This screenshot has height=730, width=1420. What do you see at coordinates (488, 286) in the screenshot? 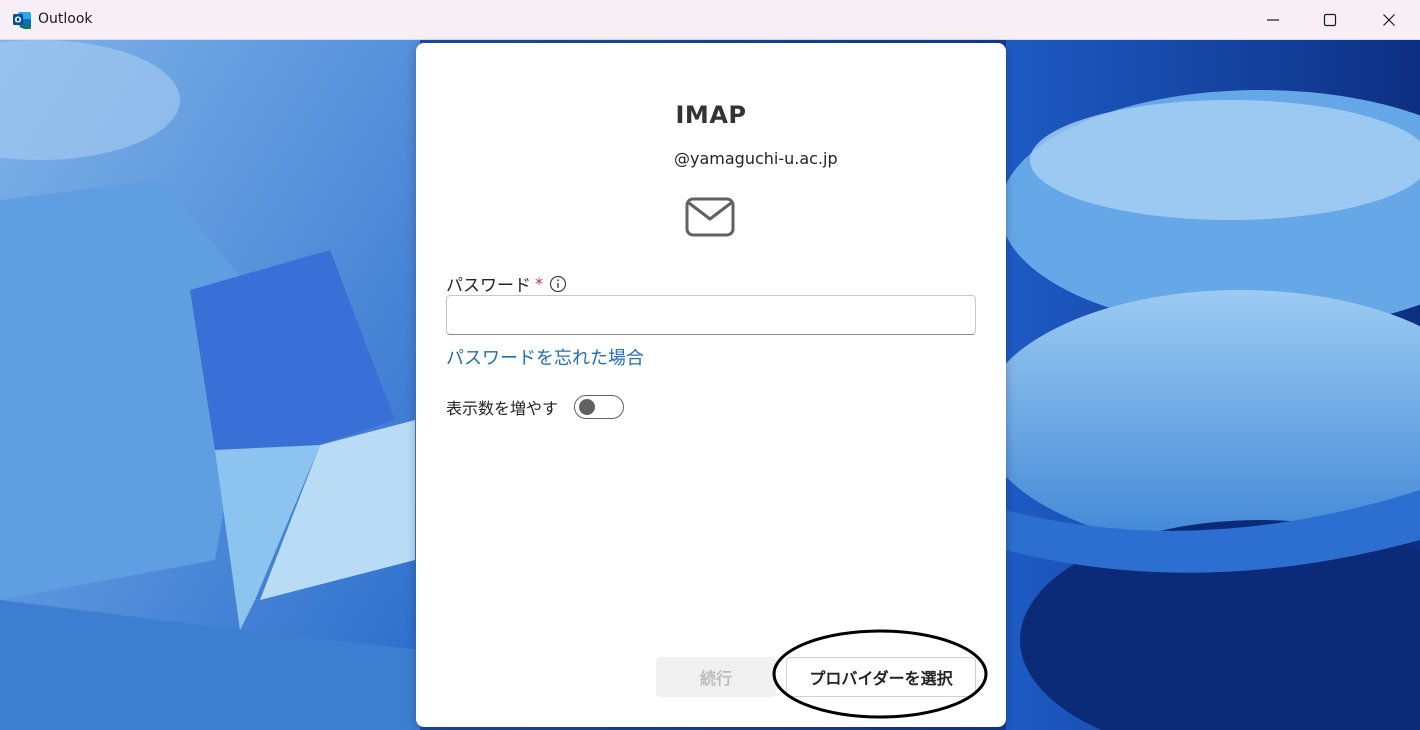
I see `password-label: パスワード` at bounding box center [488, 286].